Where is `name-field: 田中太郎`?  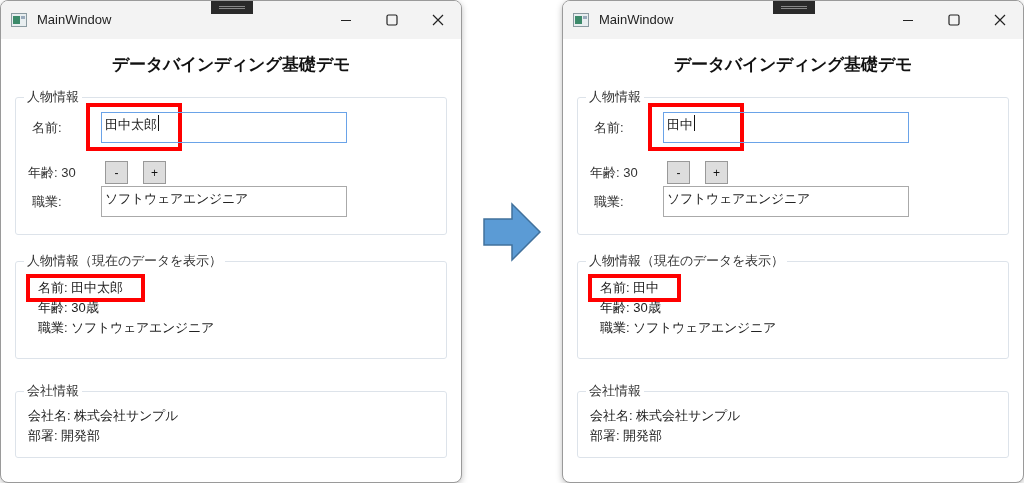 name-field: 田中太郎 is located at coordinates (224, 127).